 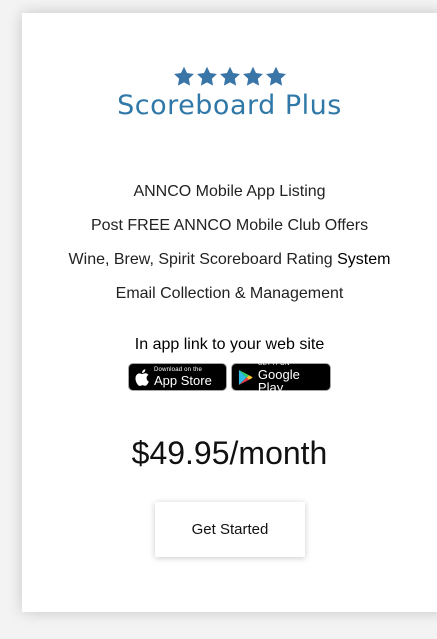 What do you see at coordinates (229, 225) in the screenshot?
I see `feature-text: Post FREE ANNCO Mobile Club Offers` at bounding box center [229, 225].